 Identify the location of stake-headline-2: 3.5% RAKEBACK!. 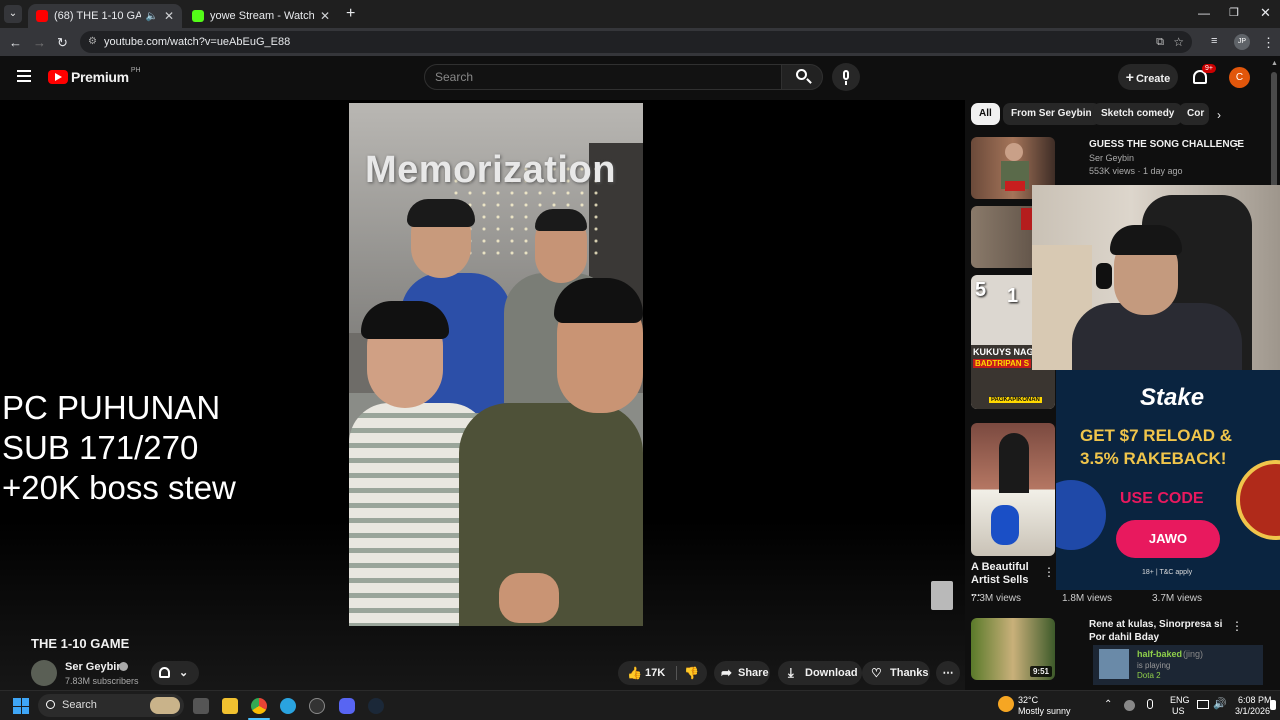
(1153, 458).